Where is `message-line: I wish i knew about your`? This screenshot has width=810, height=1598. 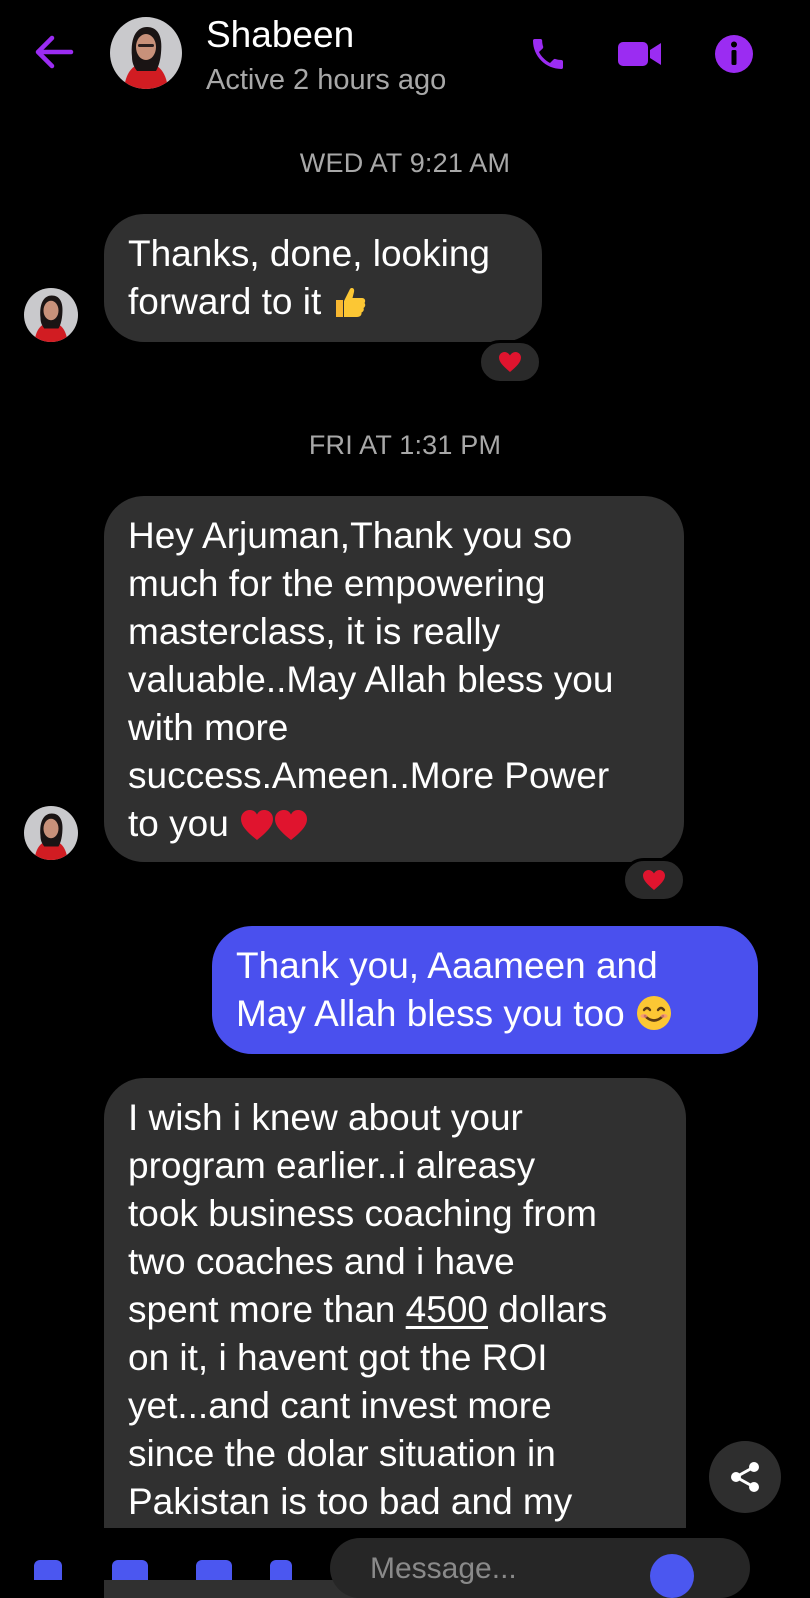
message-line: I wish i knew about your is located at coordinates (325, 1117).